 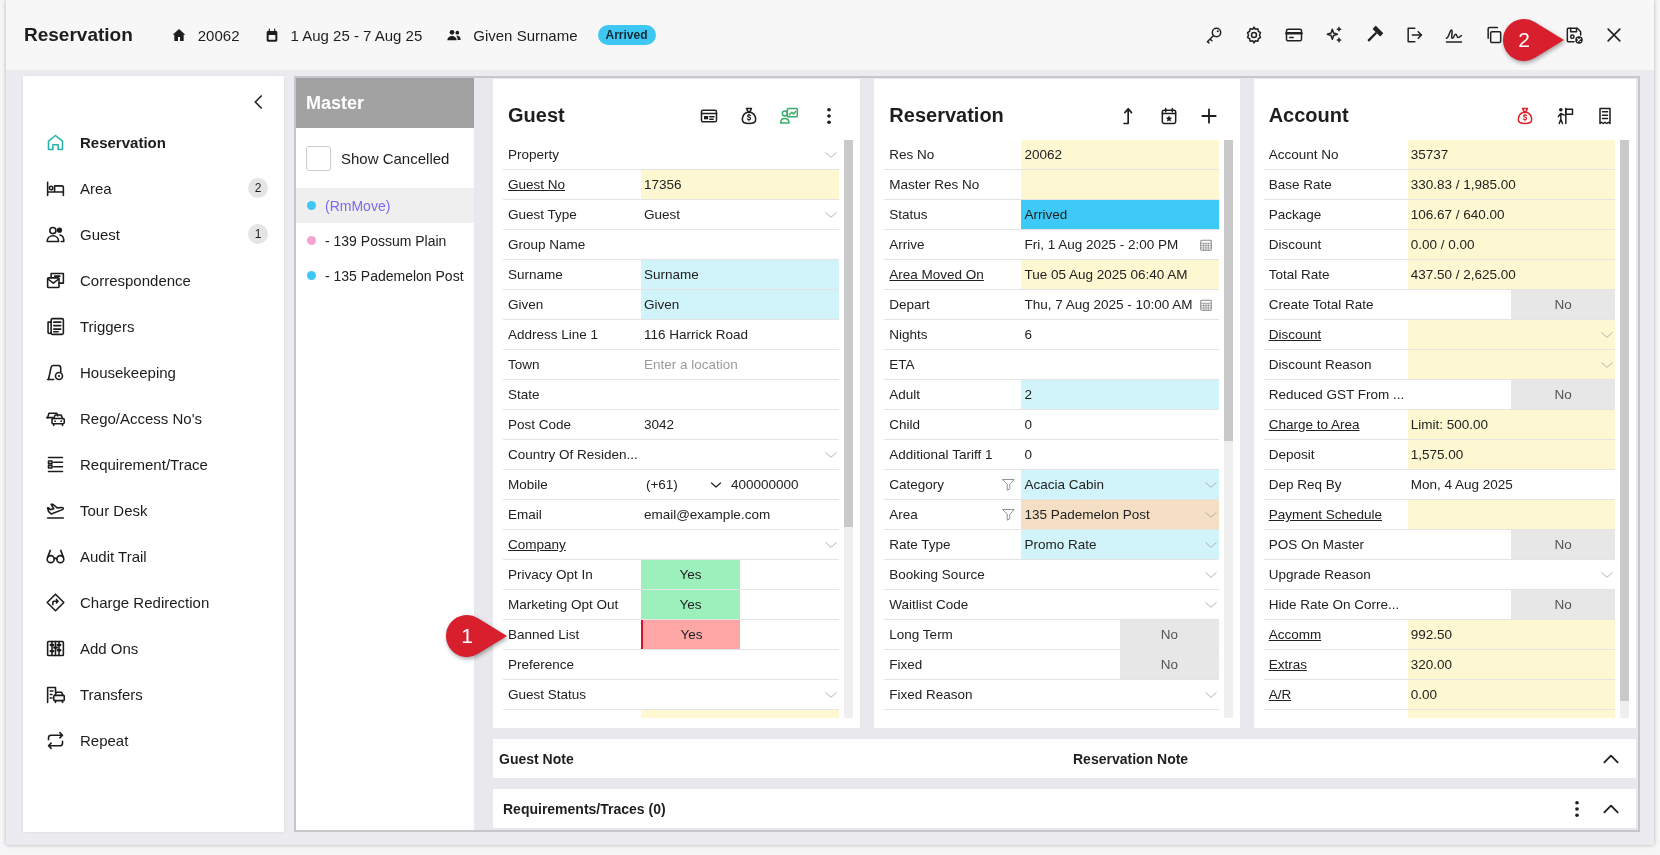 I want to click on text-field: 0.00, so click(x=1511, y=694).